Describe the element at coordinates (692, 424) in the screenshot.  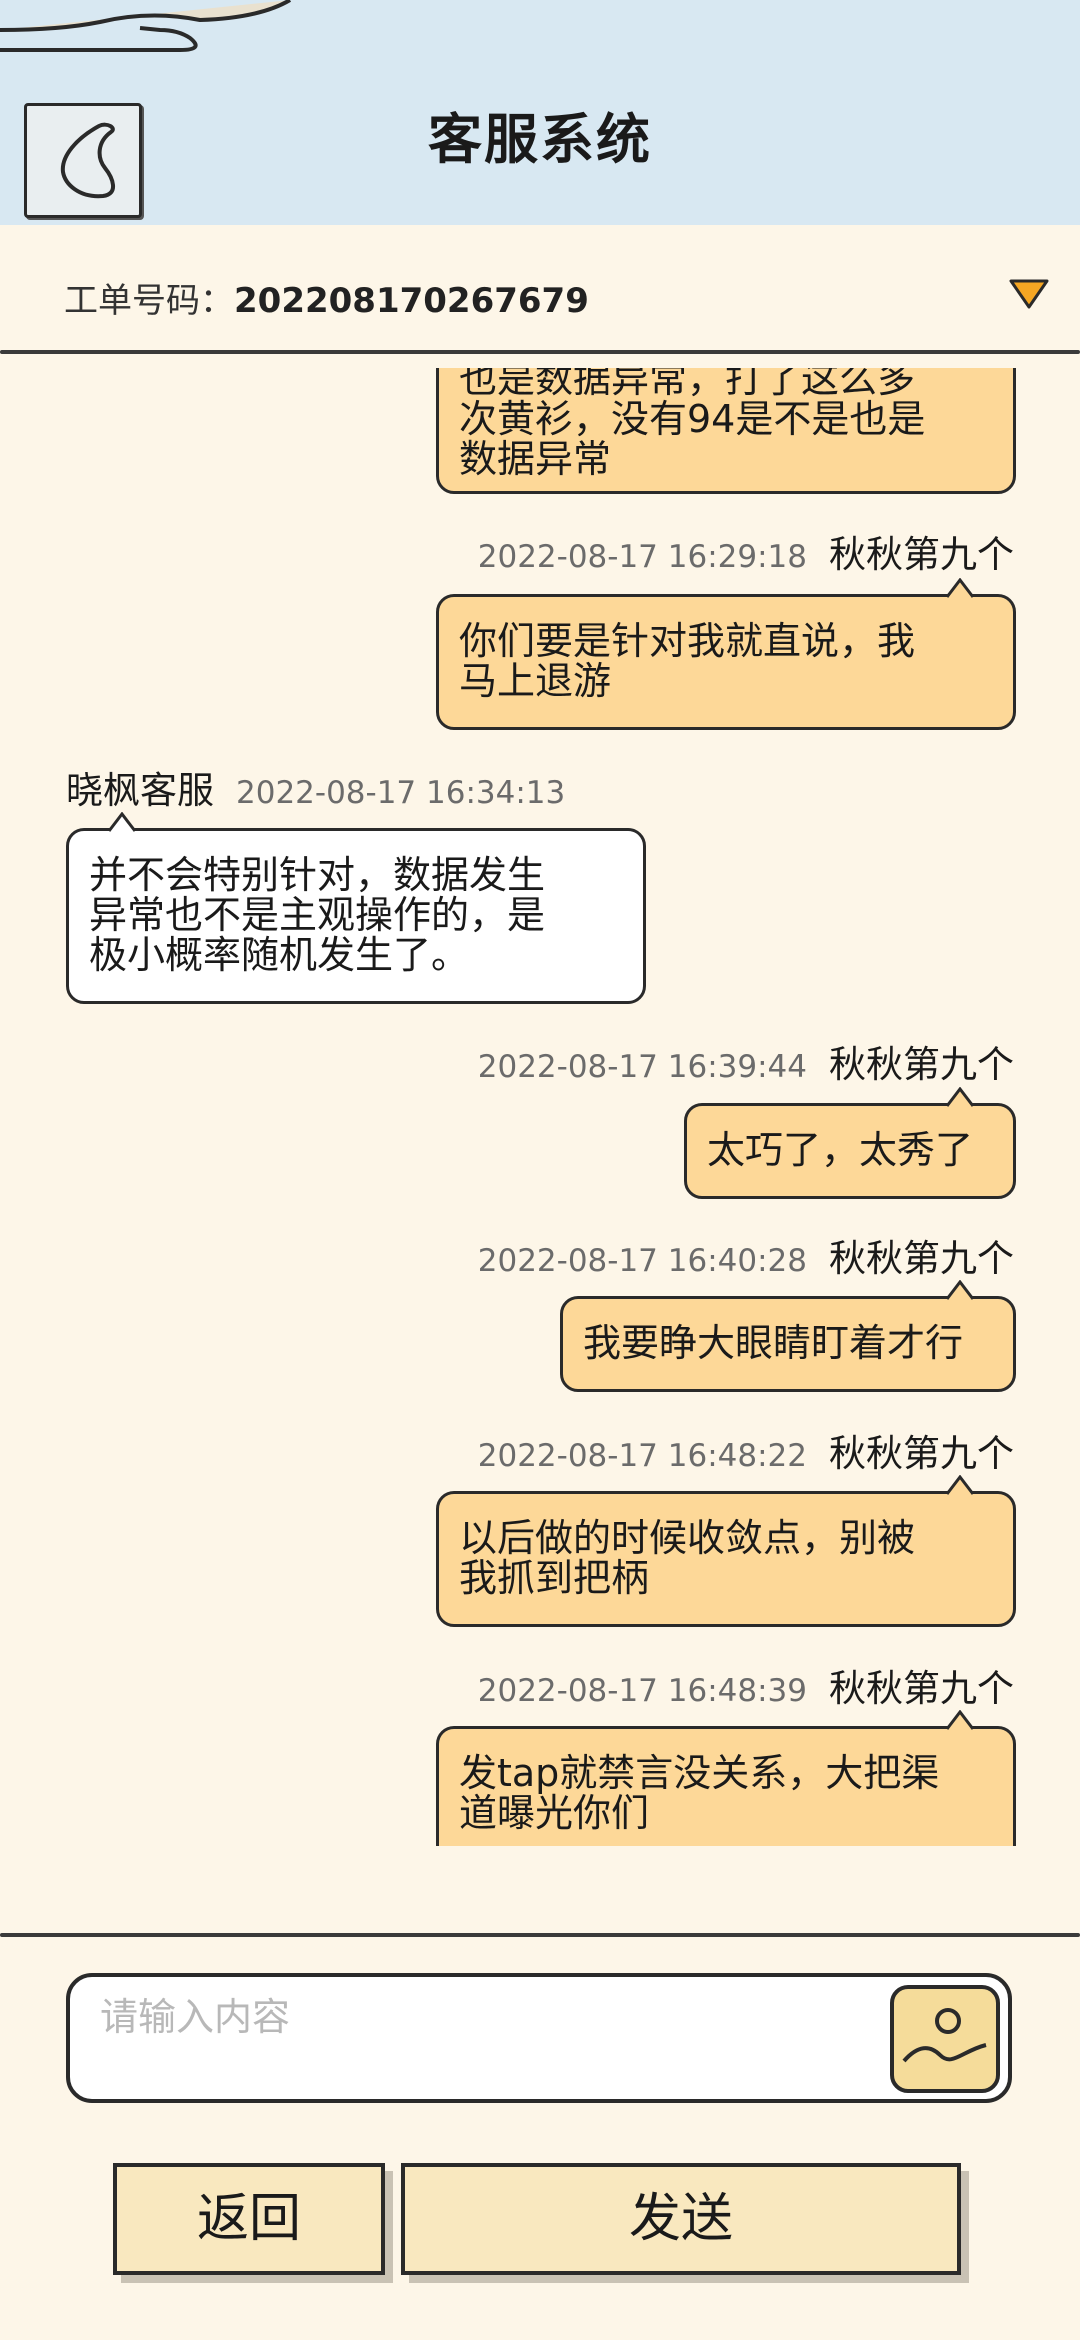
I see `message-text: 也是数据异常，打了这么多 次黄衫，没有94是不是也是 数据异常` at that location.